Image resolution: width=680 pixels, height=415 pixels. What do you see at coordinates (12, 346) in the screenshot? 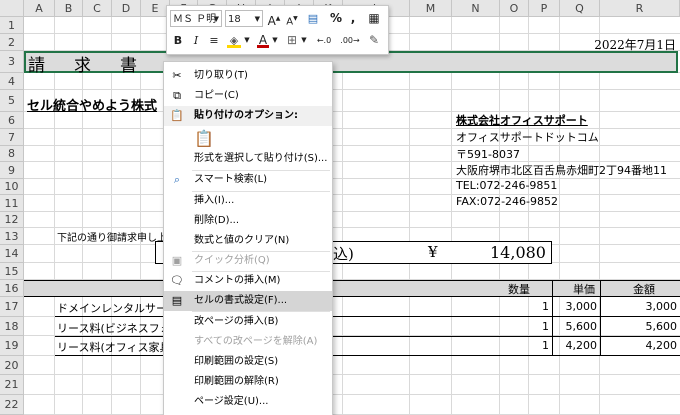
I see `row-header: 19` at bounding box center [12, 346].